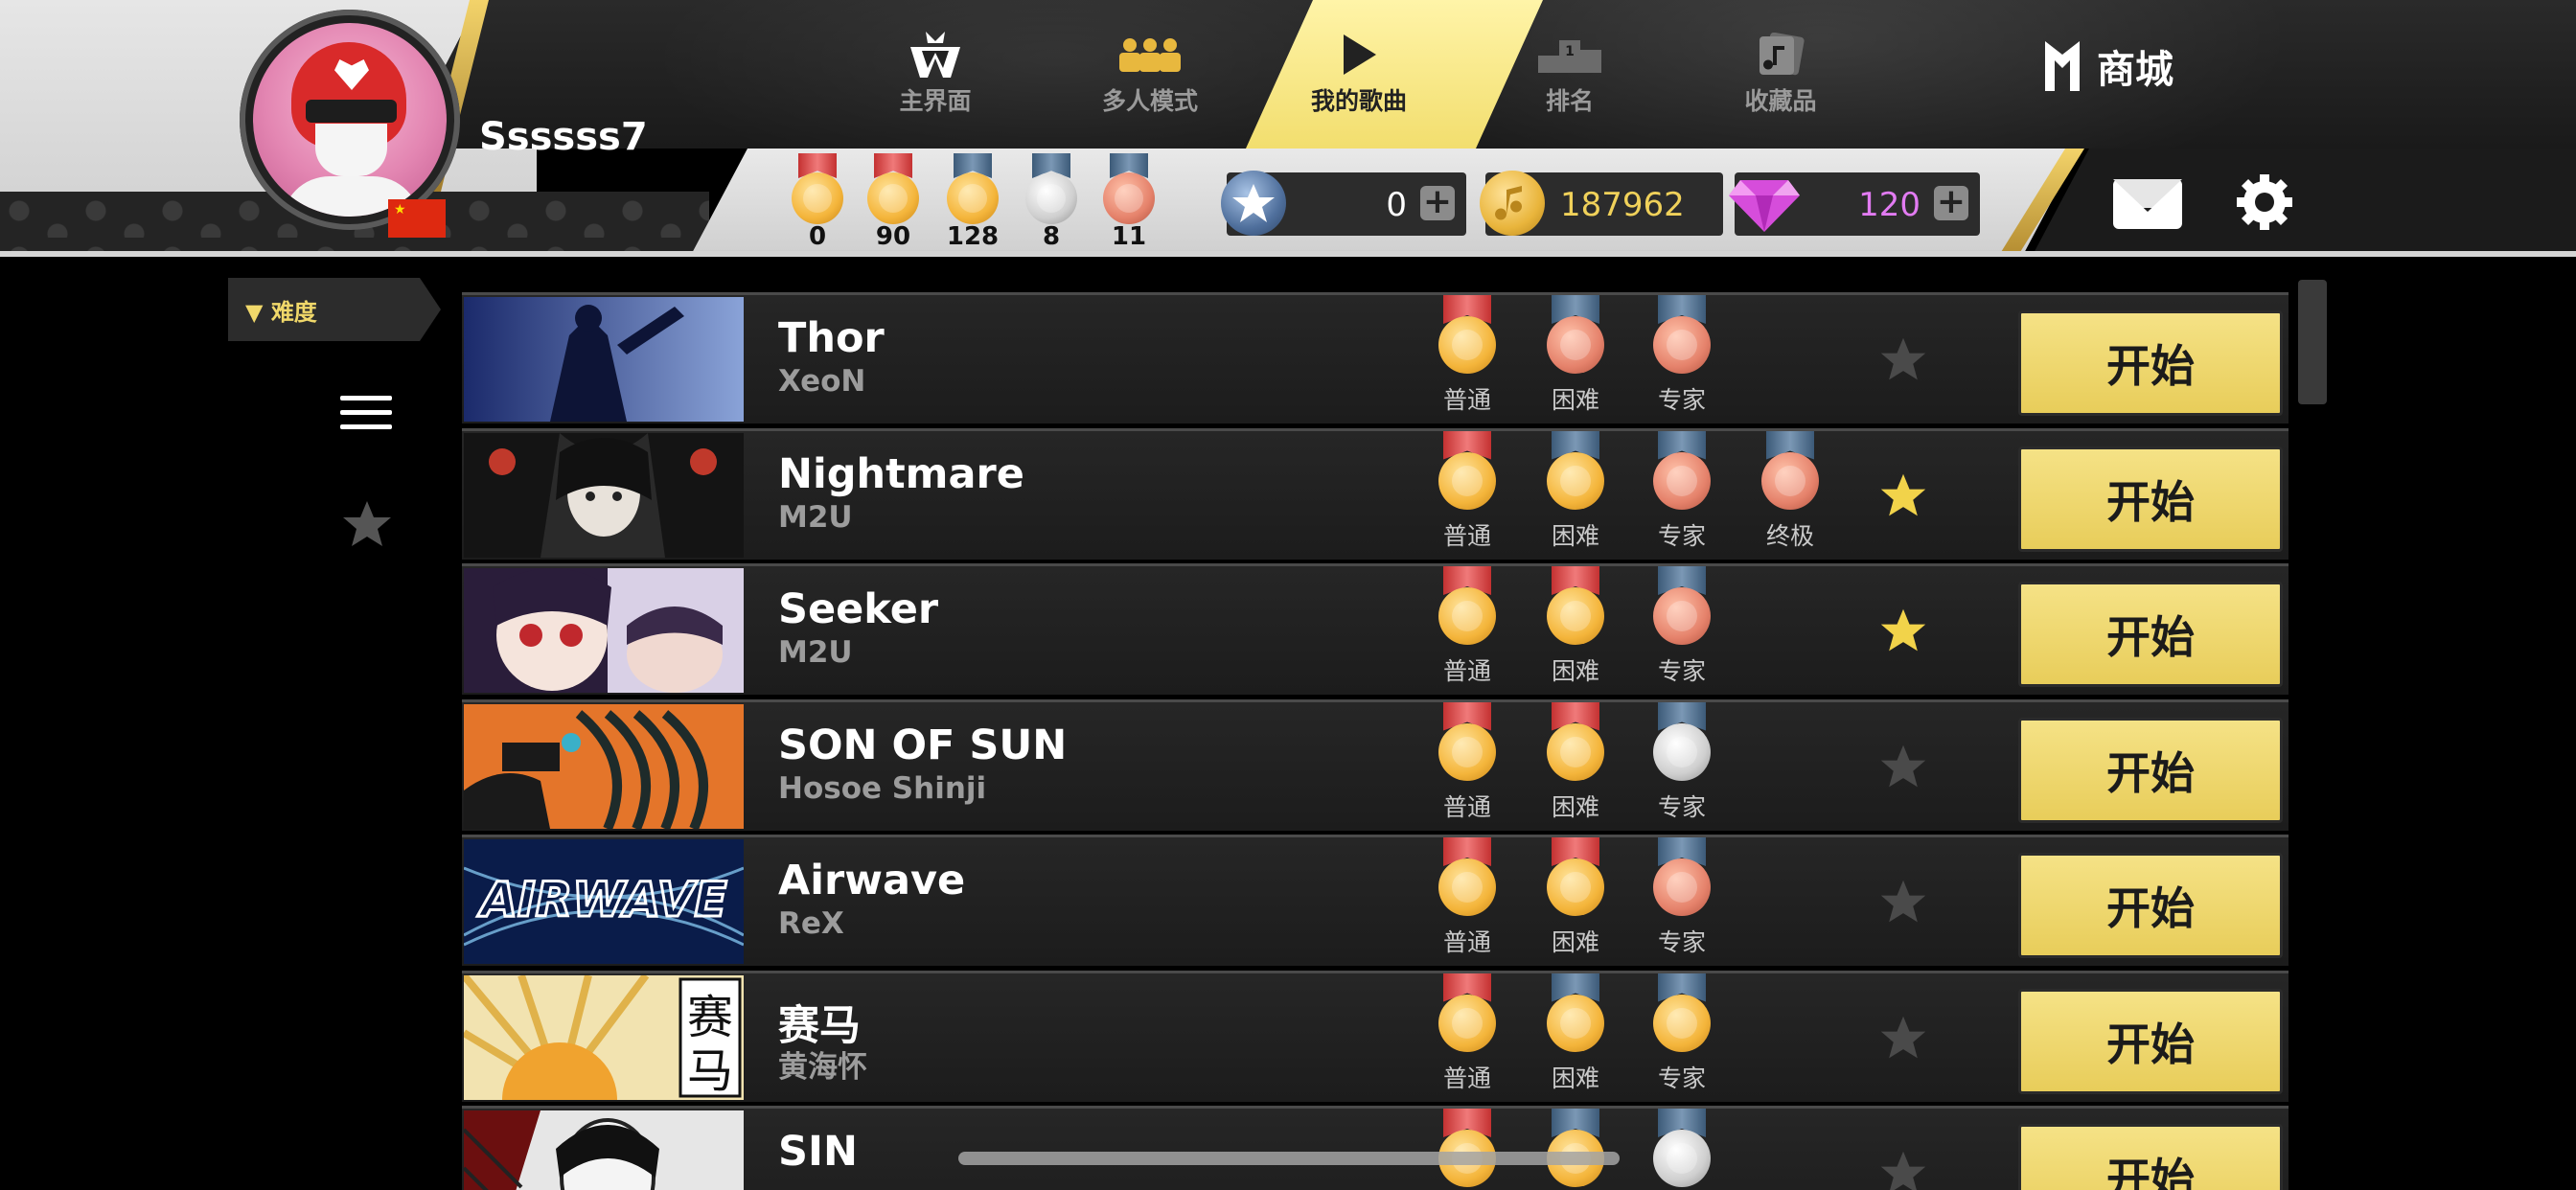 This screenshot has width=2576, height=1190. I want to click on medal-count-value: 90, so click(893, 237).